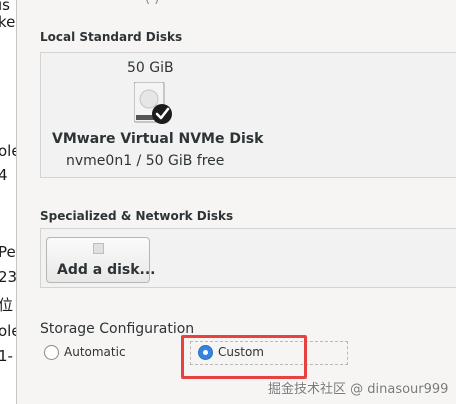 The image size is (456, 404). What do you see at coordinates (244, 357) in the screenshot?
I see `annotation-highlight-box` at bounding box center [244, 357].